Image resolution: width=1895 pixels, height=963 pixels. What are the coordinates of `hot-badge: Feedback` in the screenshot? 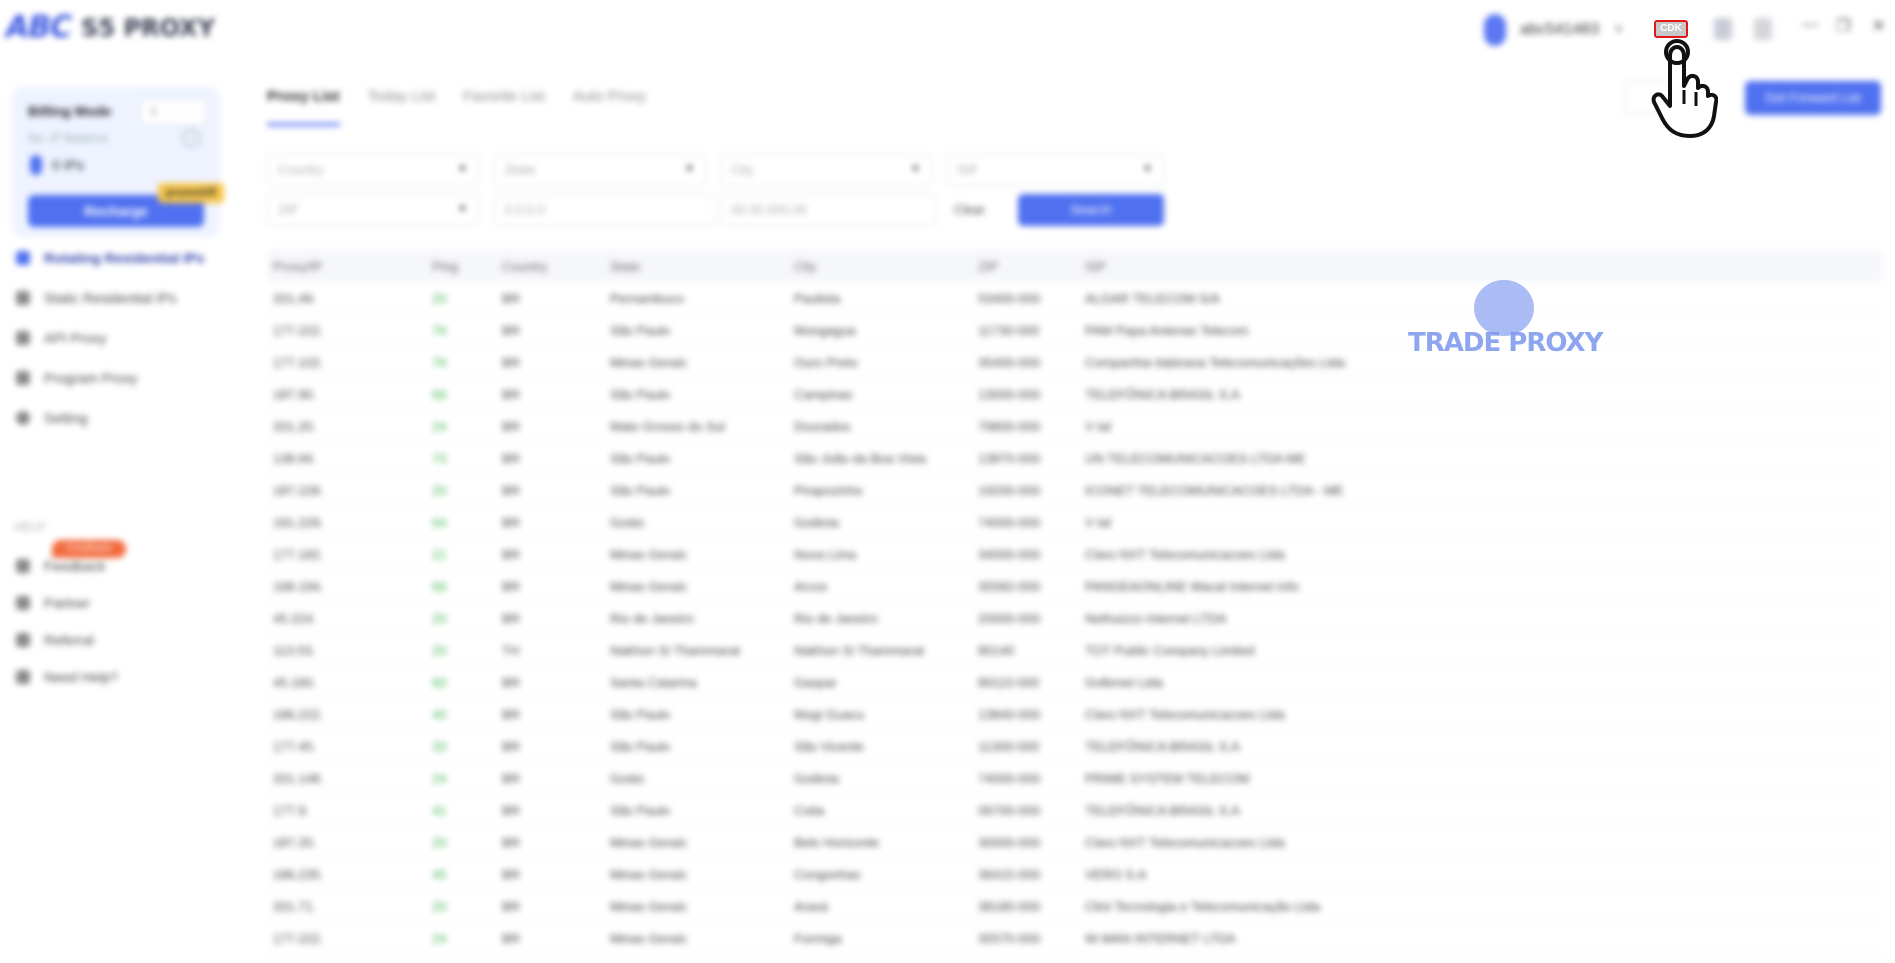 It's located at (89, 549).